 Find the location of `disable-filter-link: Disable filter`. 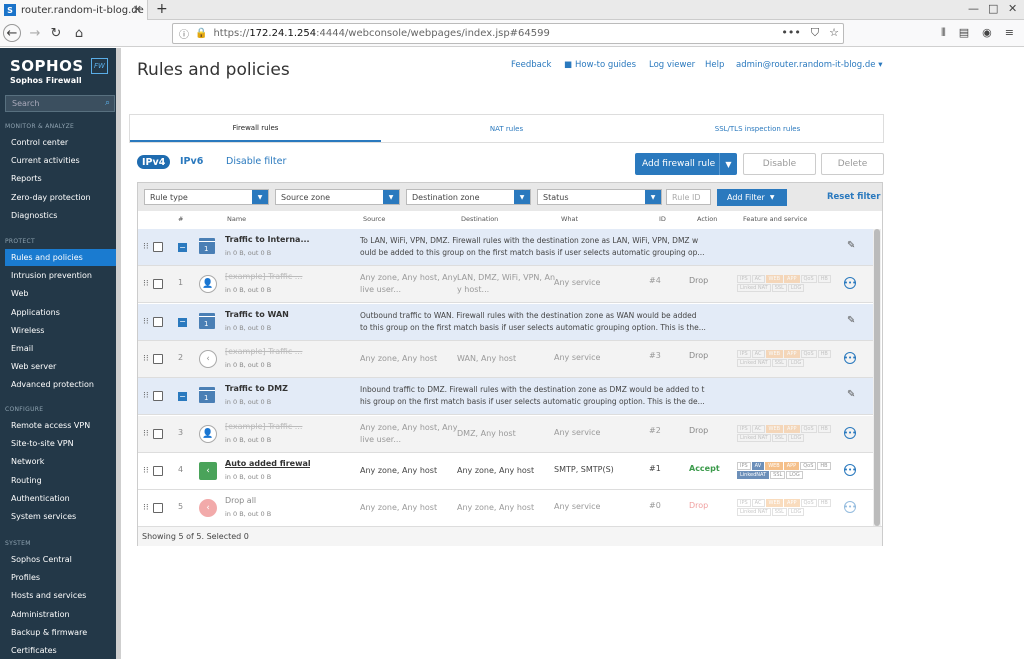

disable-filter-link: Disable filter is located at coordinates (256, 161).